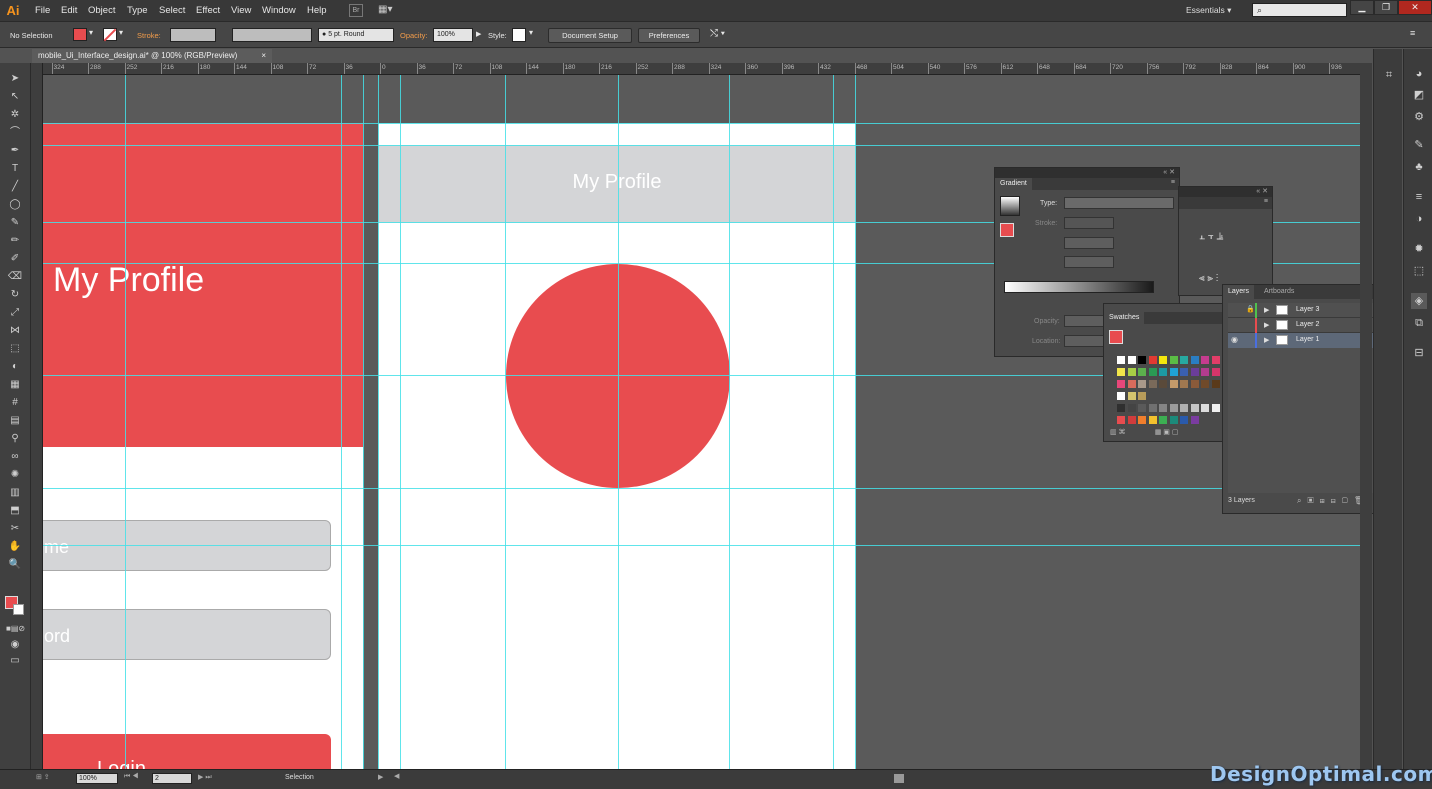 The image size is (1432, 789). Describe the element at coordinates (1079, 287) in the screenshot. I see `gradient-slider` at that location.